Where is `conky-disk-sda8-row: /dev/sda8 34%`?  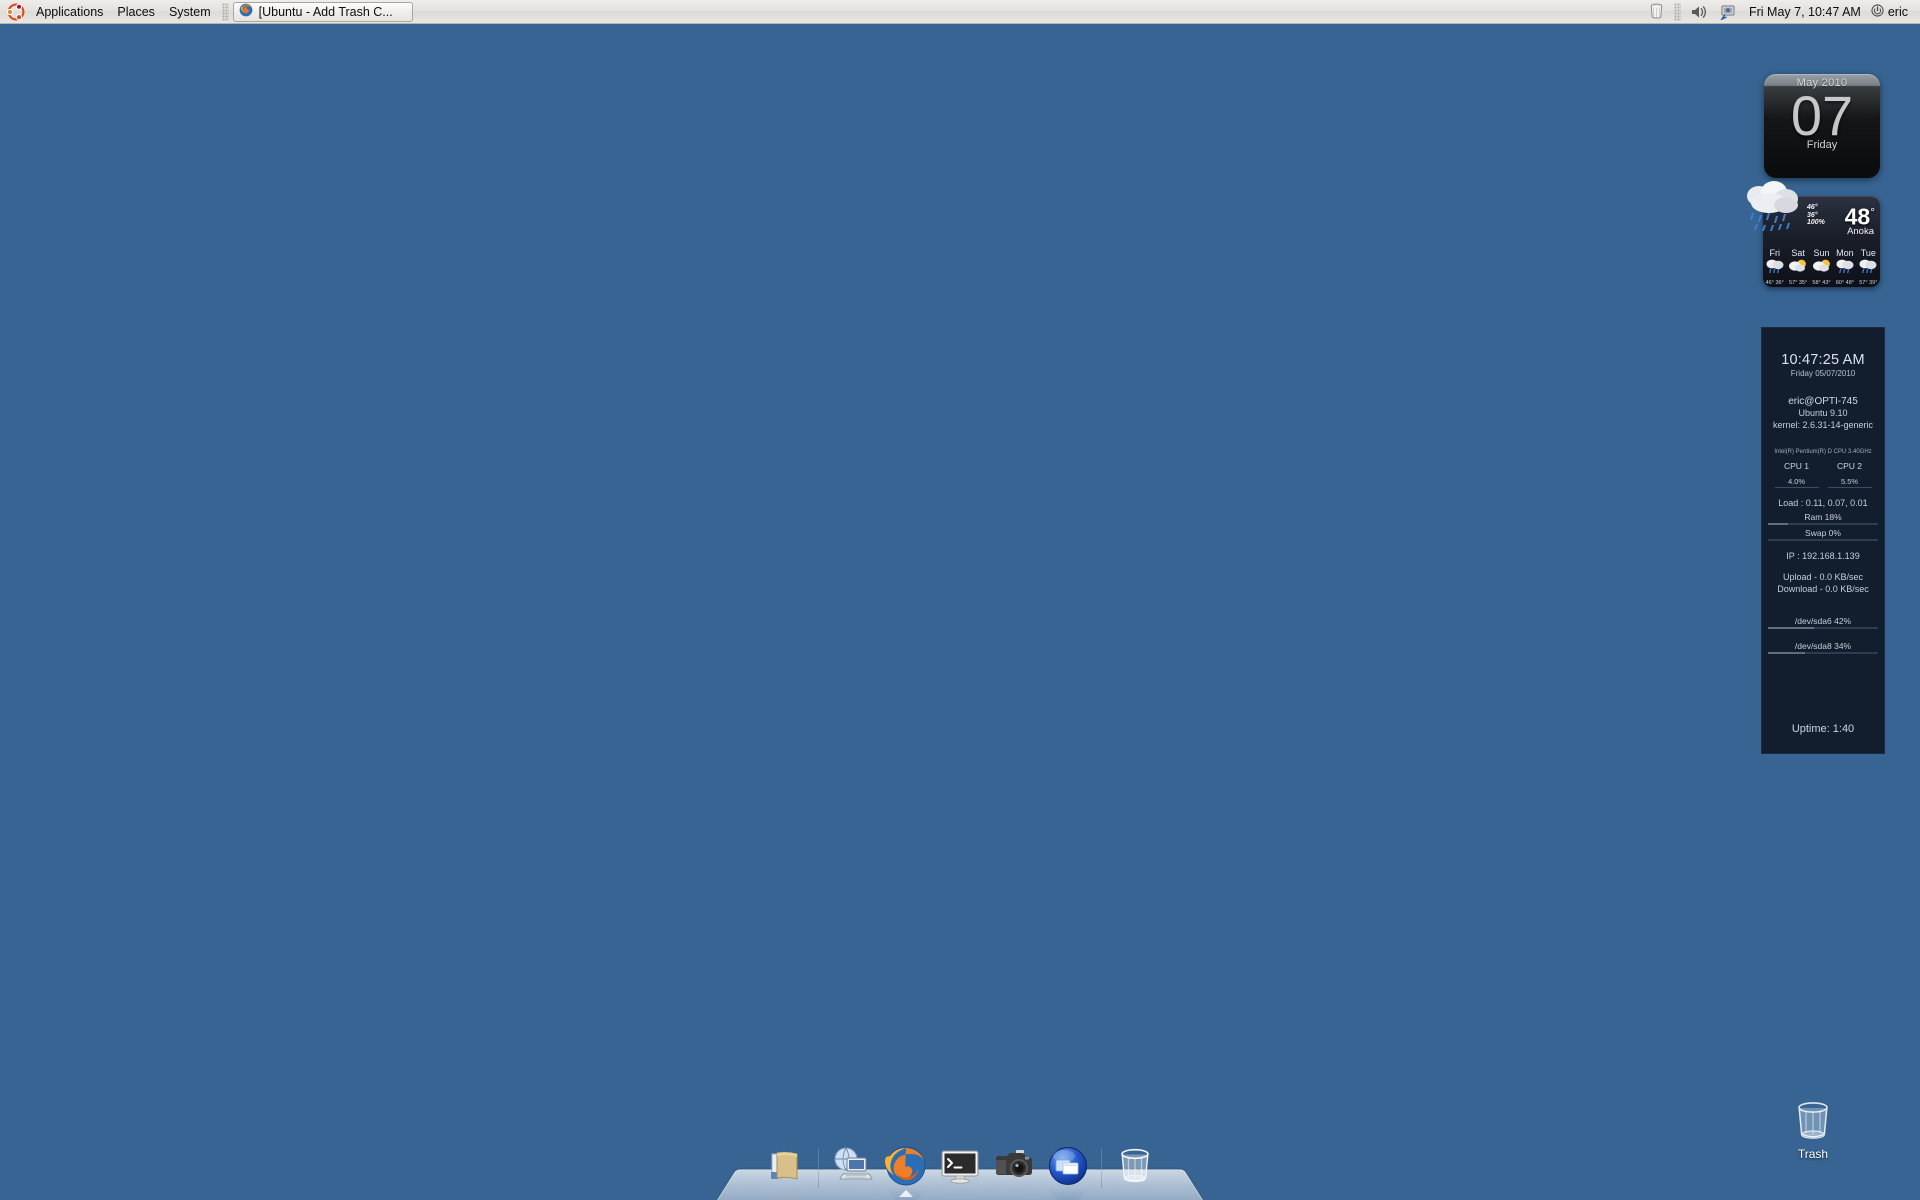
conky-disk-sda8-row: /dev/sda8 34% is located at coordinates (1823, 647).